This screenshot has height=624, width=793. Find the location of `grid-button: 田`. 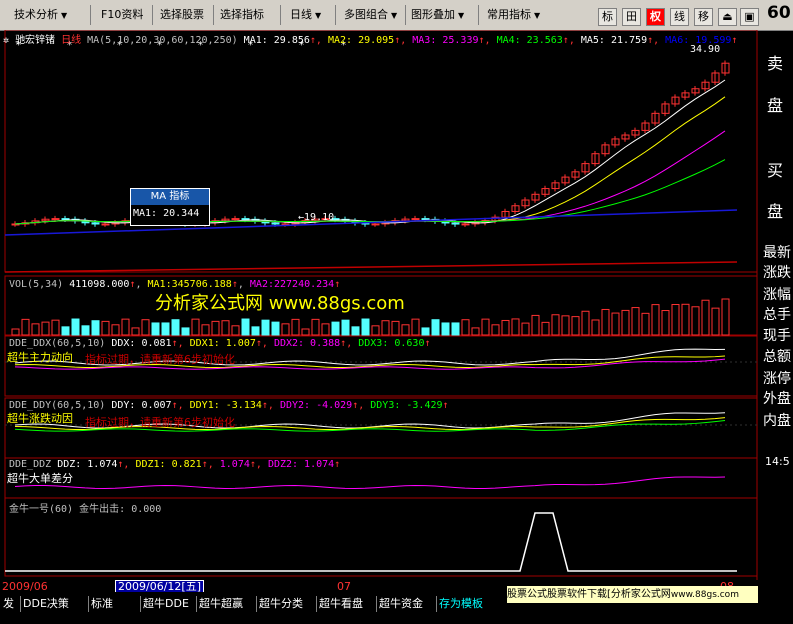

grid-button: 田 is located at coordinates (631, 17).